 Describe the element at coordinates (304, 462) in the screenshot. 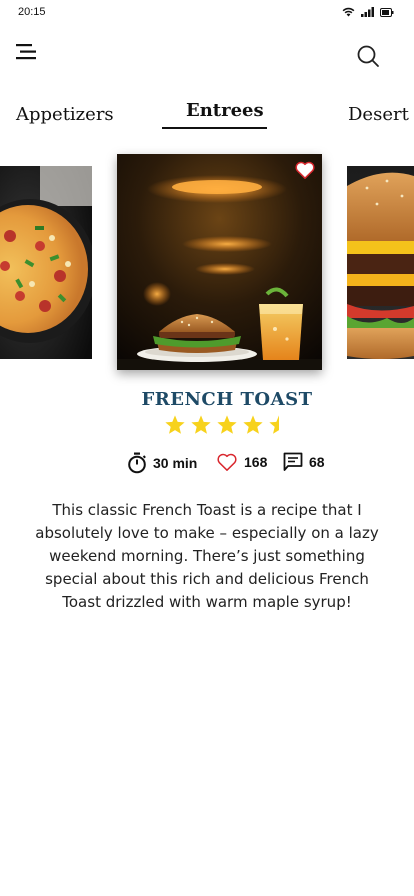

I see `comments: 68` at that location.